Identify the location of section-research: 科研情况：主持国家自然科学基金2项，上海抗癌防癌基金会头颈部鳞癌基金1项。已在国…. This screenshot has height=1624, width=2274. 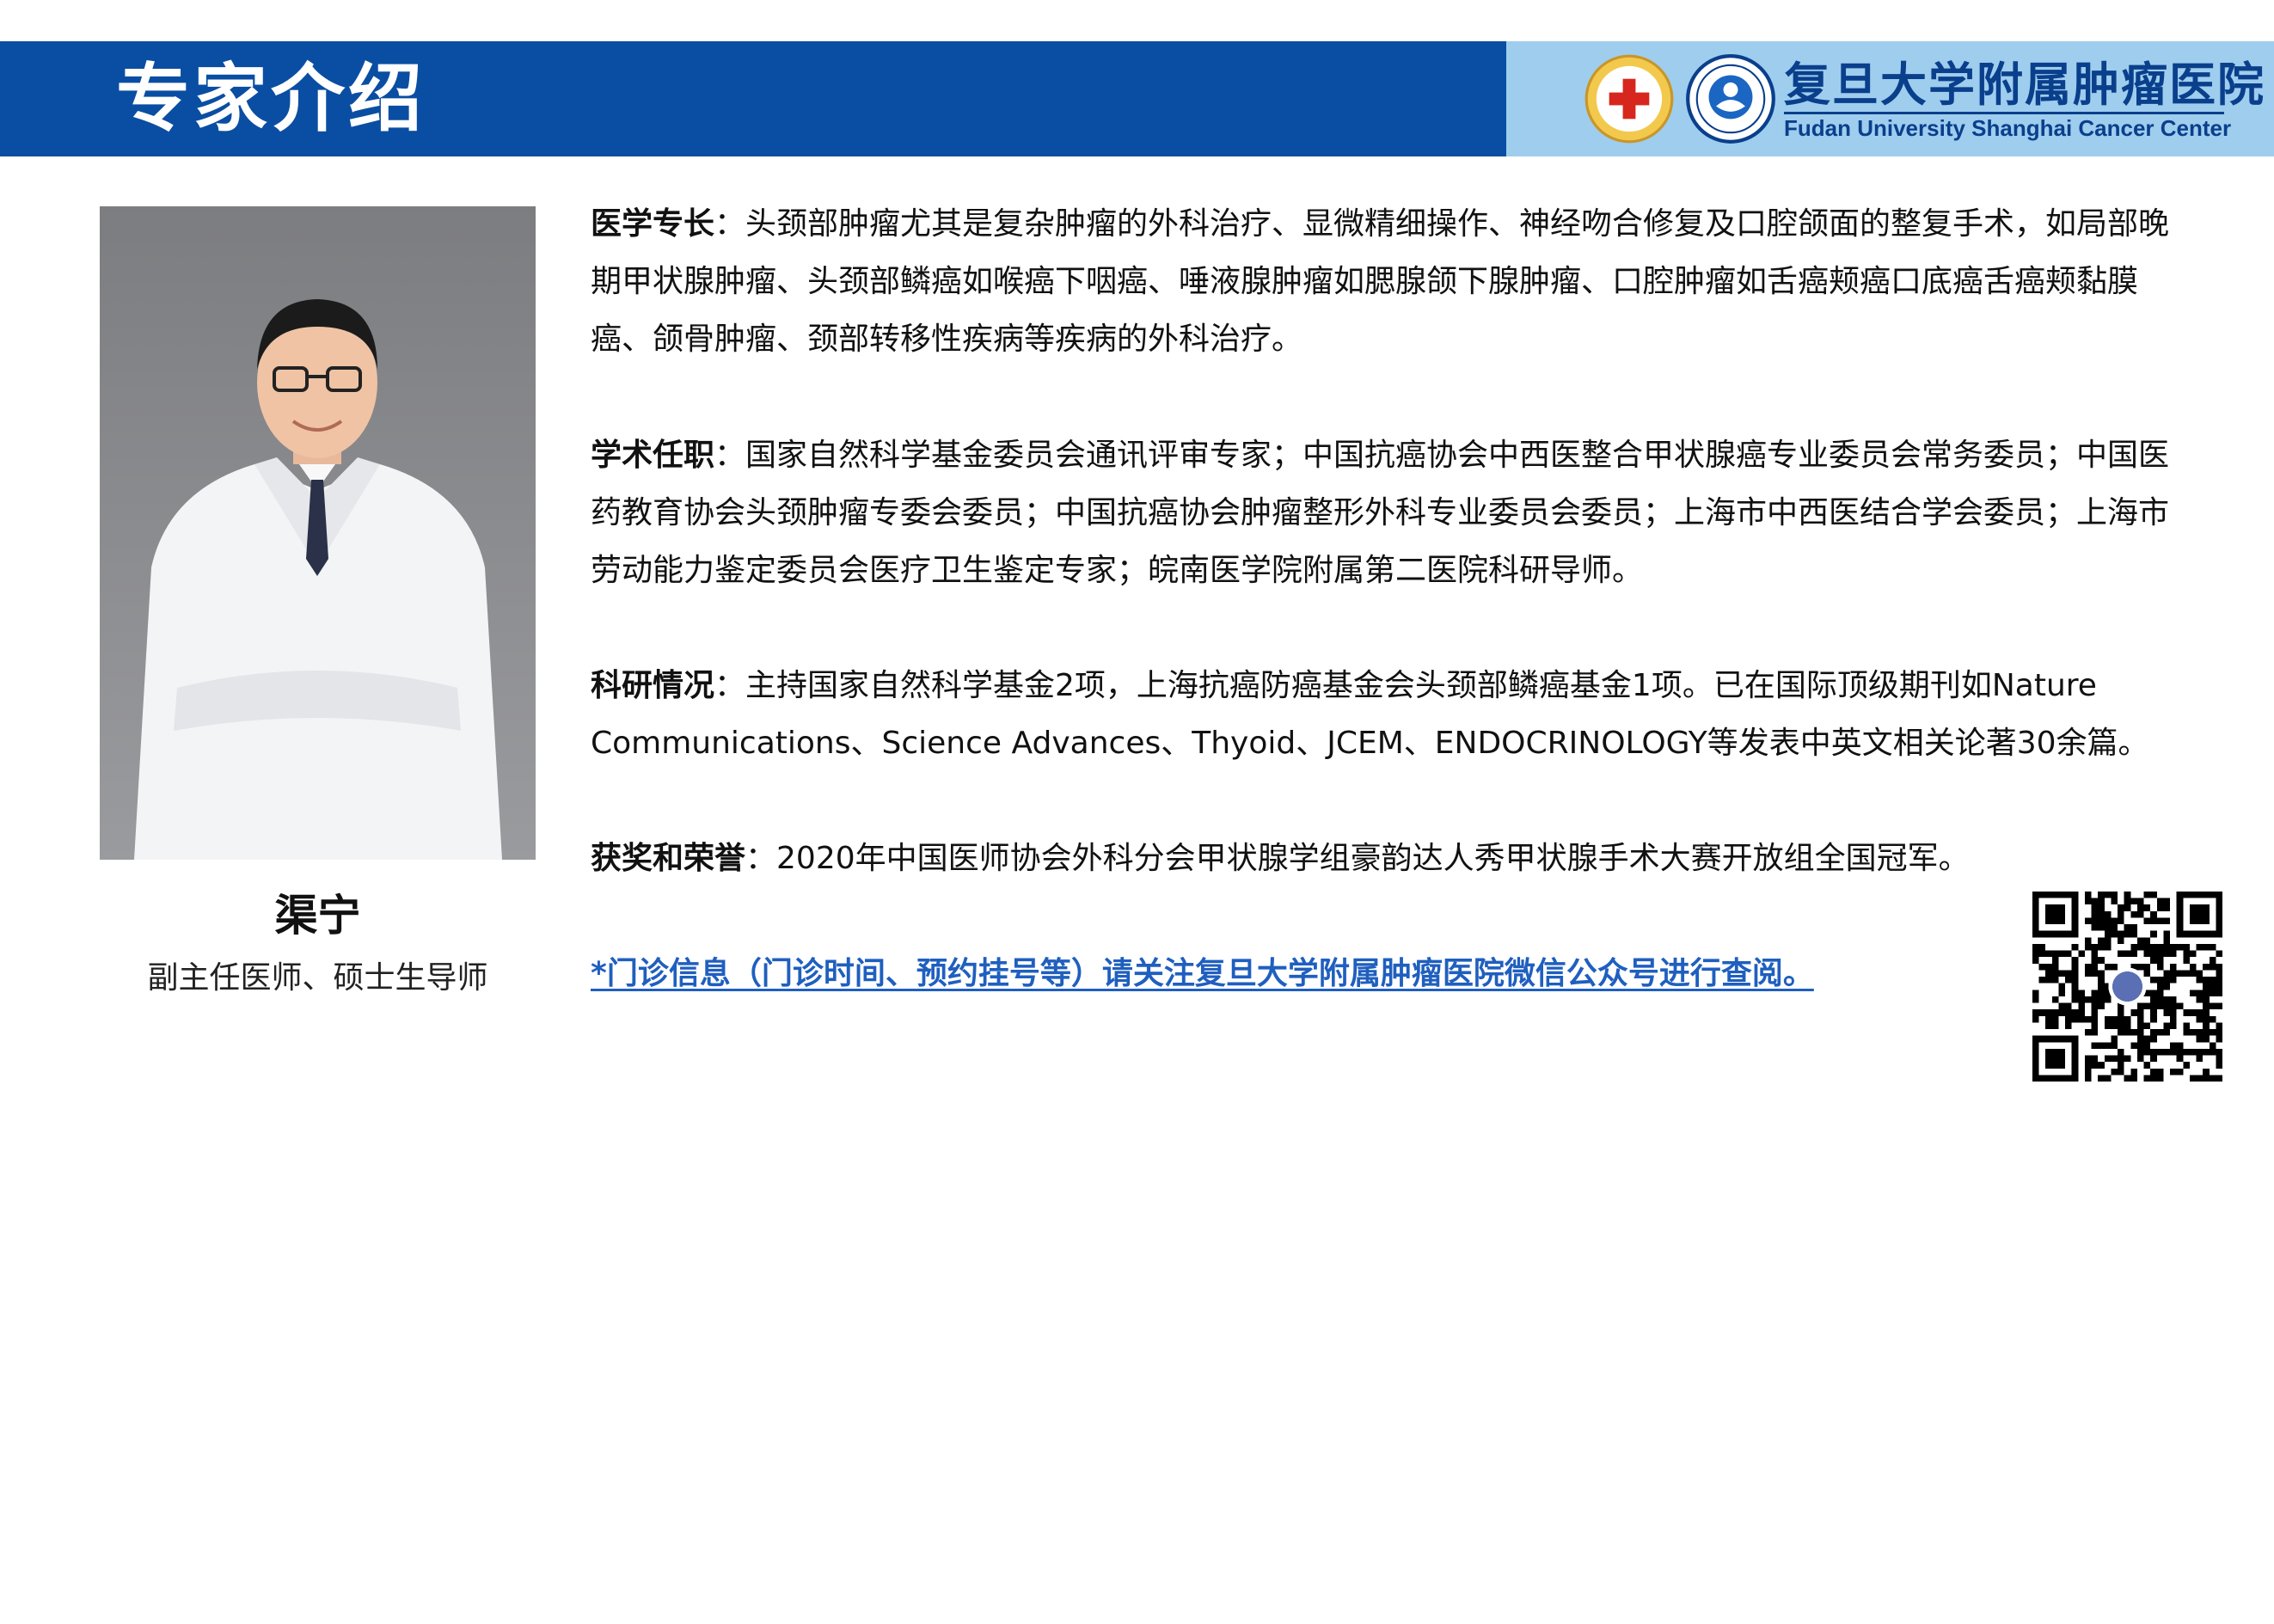
(1394, 714).